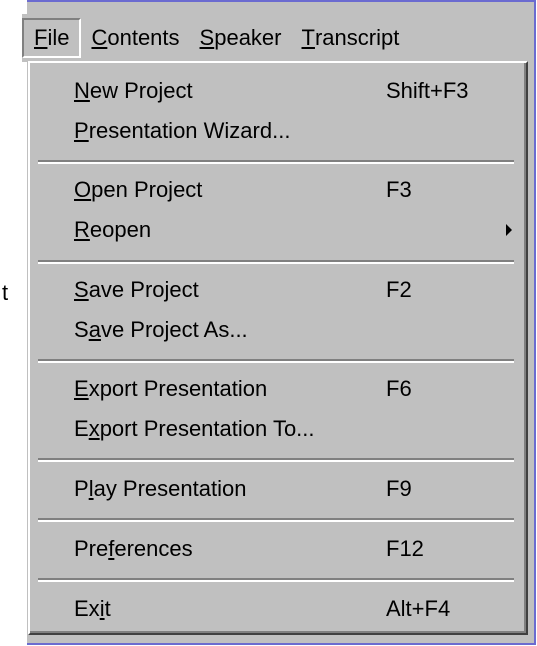 This screenshot has height=646, width=537. What do you see at coordinates (509, 230) in the screenshot?
I see `submenu-arrow-icon` at bounding box center [509, 230].